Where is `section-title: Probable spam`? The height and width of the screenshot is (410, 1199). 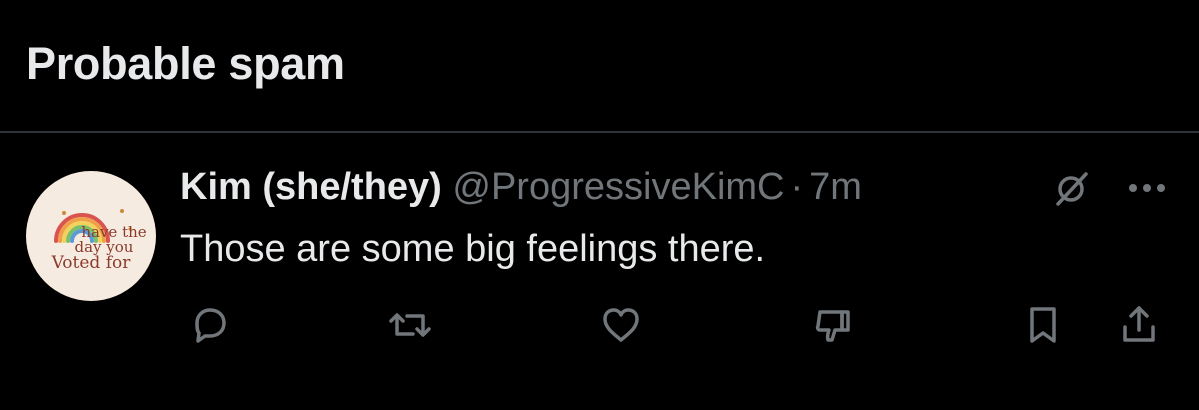
section-title: Probable spam is located at coordinates (185, 63).